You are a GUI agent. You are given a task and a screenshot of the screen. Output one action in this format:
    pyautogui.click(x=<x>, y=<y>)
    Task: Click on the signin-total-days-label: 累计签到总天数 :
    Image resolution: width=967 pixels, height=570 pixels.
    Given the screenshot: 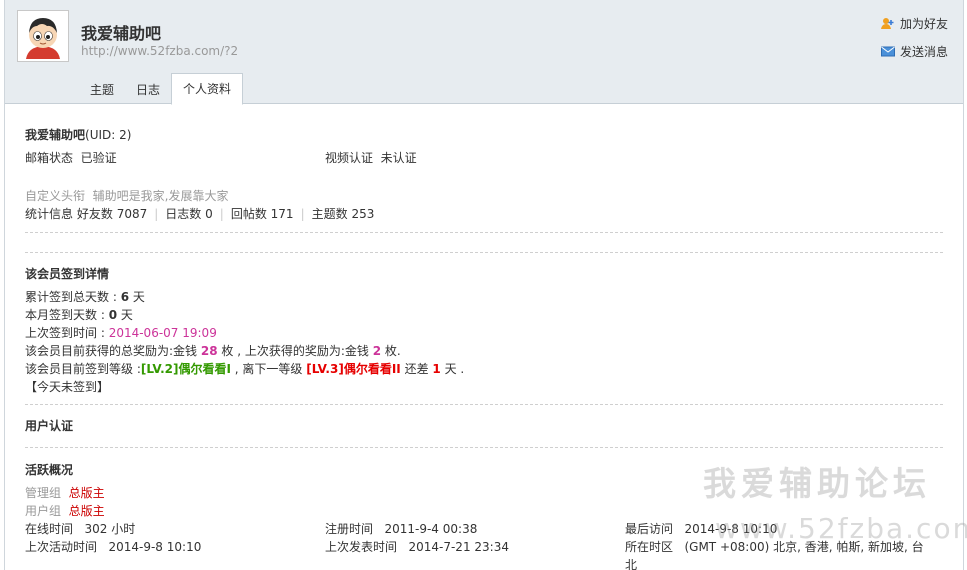 What is the action you would take?
    pyautogui.click(x=73, y=297)
    